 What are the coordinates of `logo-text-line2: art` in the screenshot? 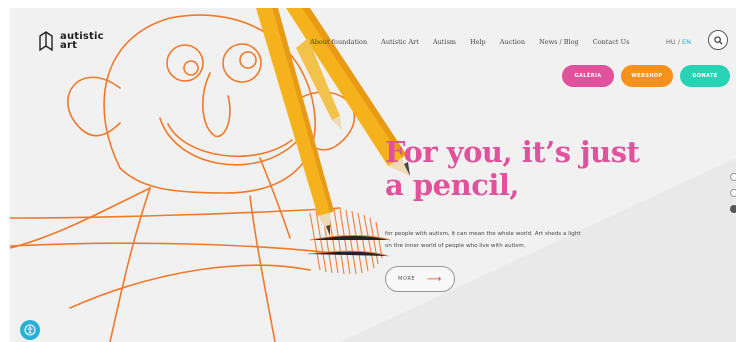 It's located at (69, 45).